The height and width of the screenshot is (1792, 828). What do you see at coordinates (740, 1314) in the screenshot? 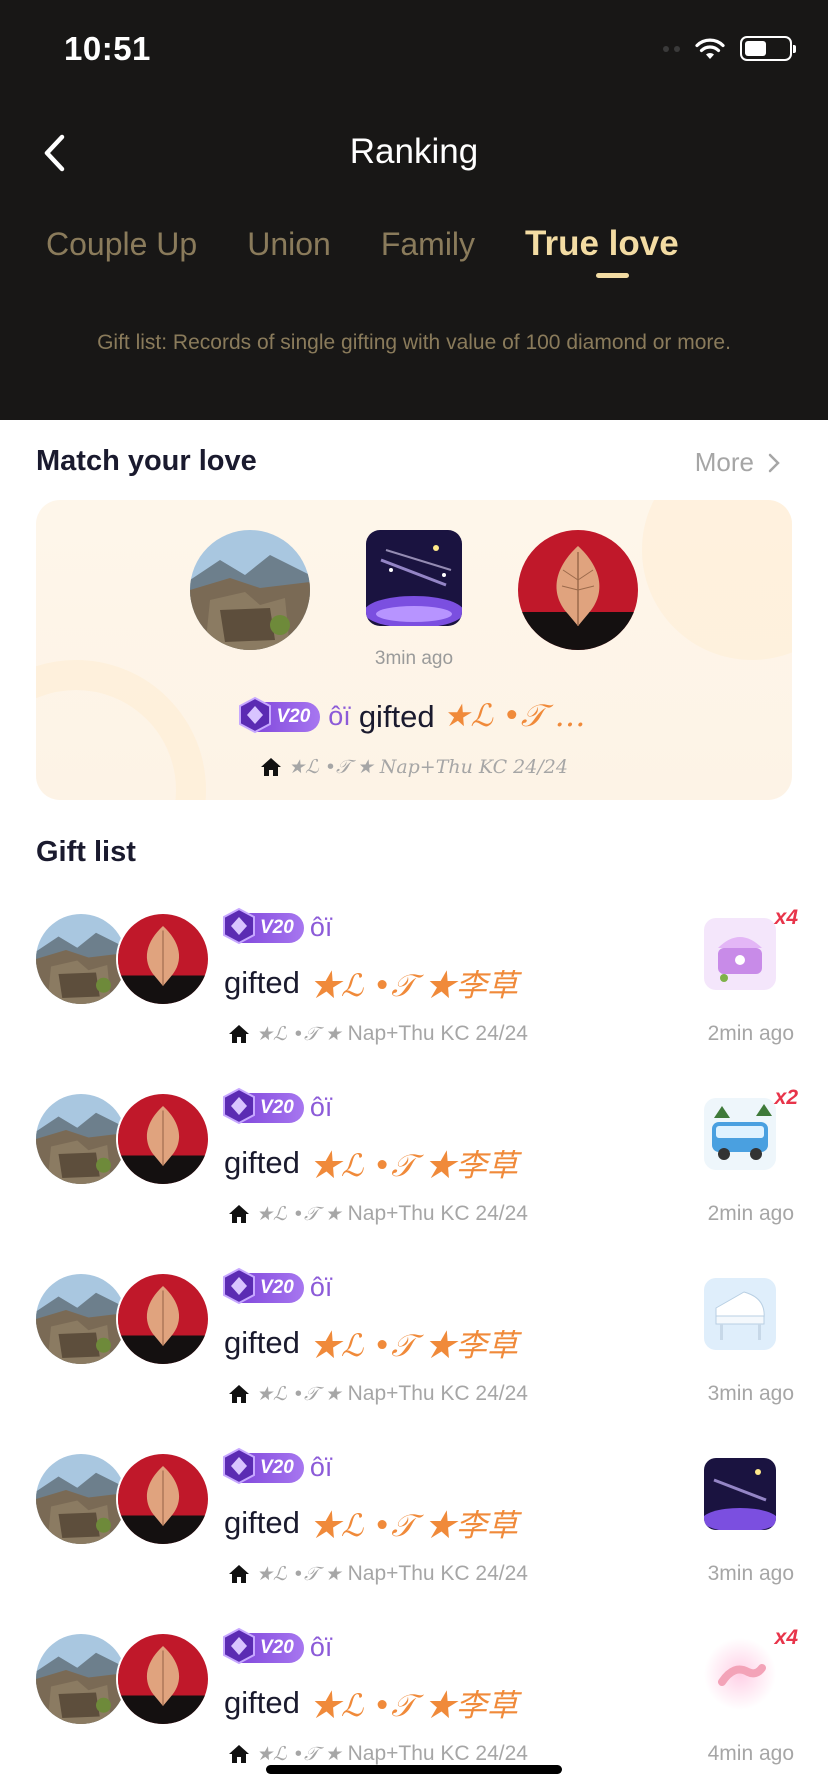
I see `piano-icon` at bounding box center [740, 1314].